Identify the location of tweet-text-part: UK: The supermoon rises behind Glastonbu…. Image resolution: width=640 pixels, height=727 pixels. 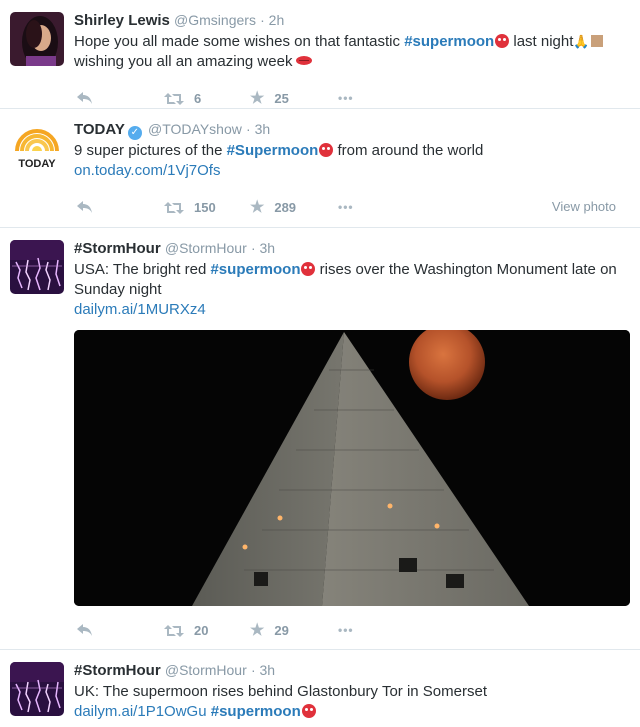
(280, 691).